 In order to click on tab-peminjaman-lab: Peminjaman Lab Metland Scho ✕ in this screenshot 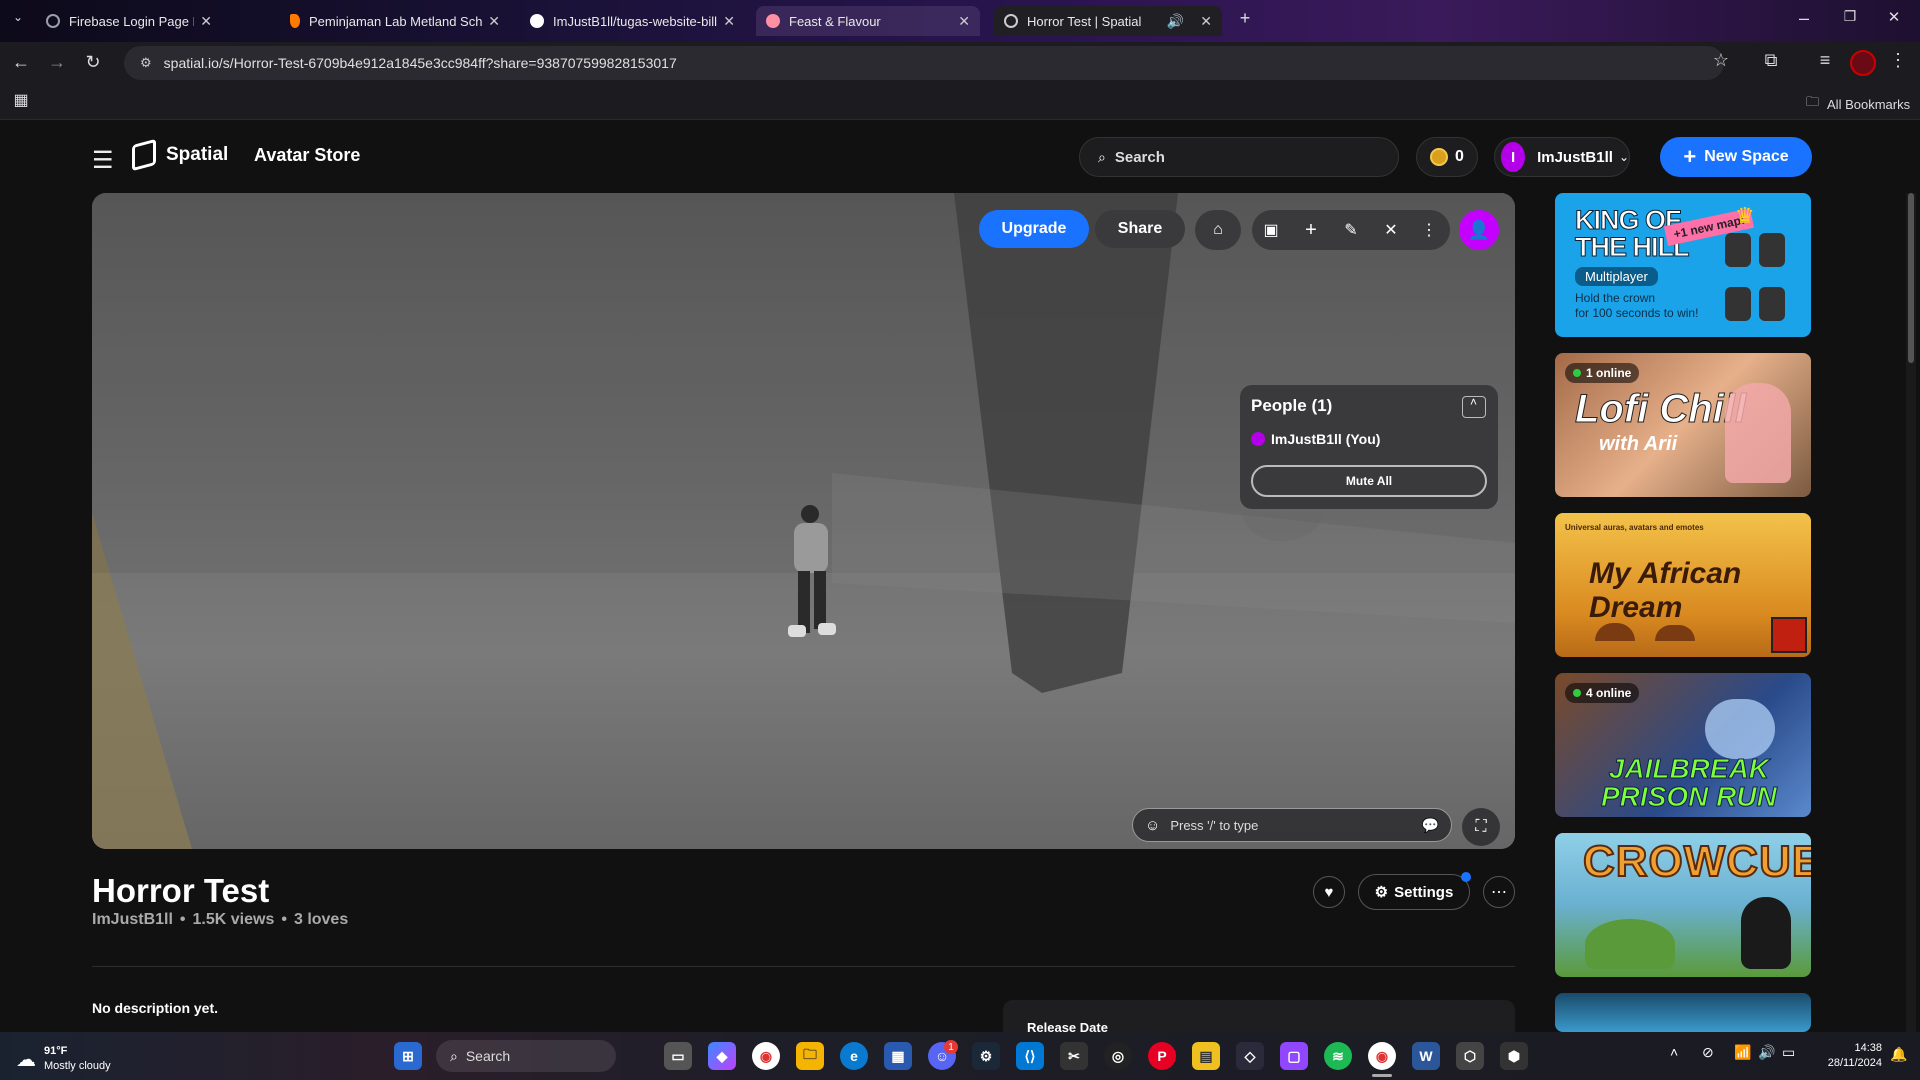, I will do `click(395, 21)`.